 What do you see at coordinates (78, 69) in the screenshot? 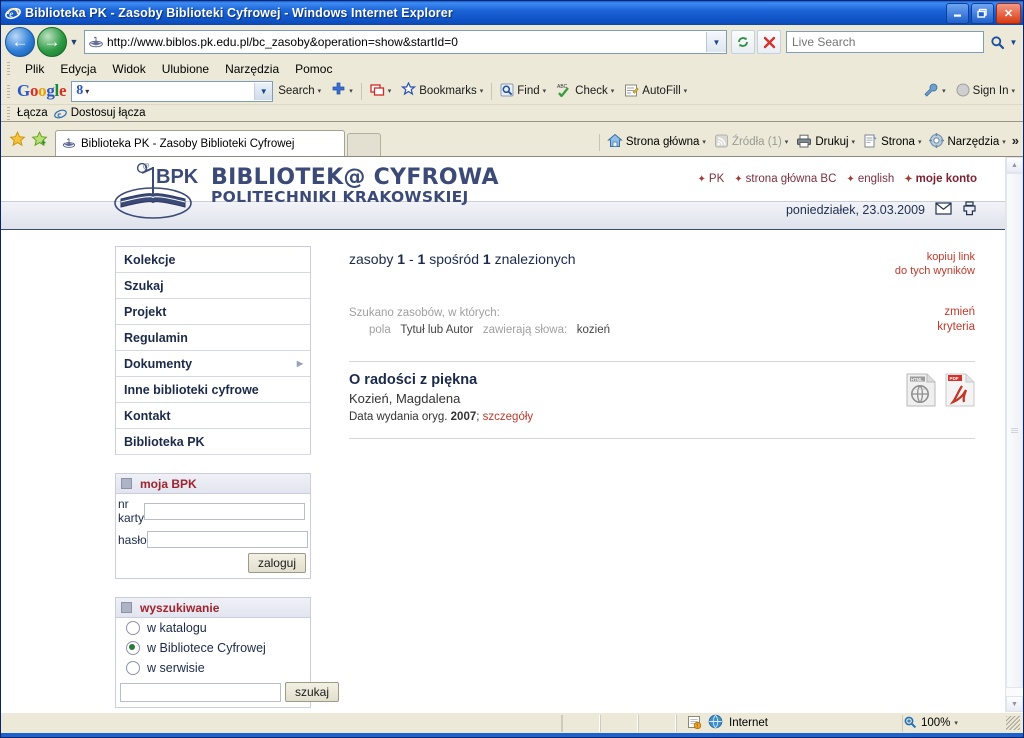
I see `menu-item-edycja: Edycja` at bounding box center [78, 69].